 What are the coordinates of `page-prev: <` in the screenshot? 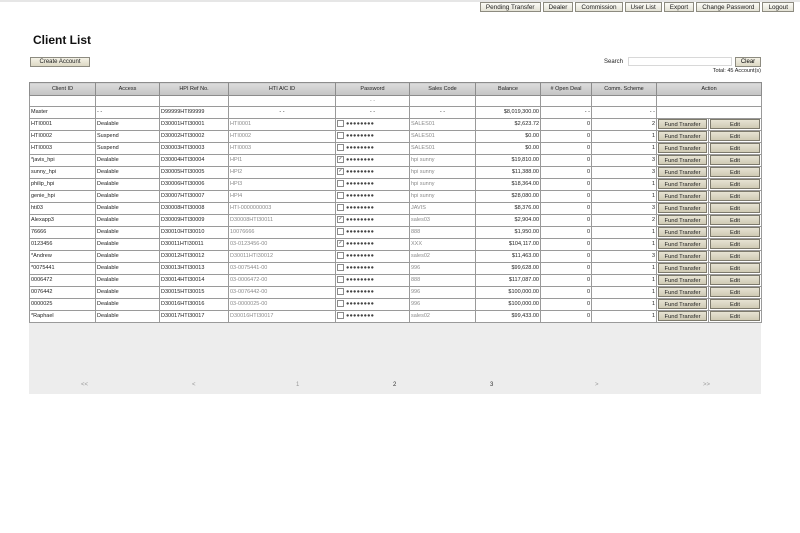 It's located at (194, 385).